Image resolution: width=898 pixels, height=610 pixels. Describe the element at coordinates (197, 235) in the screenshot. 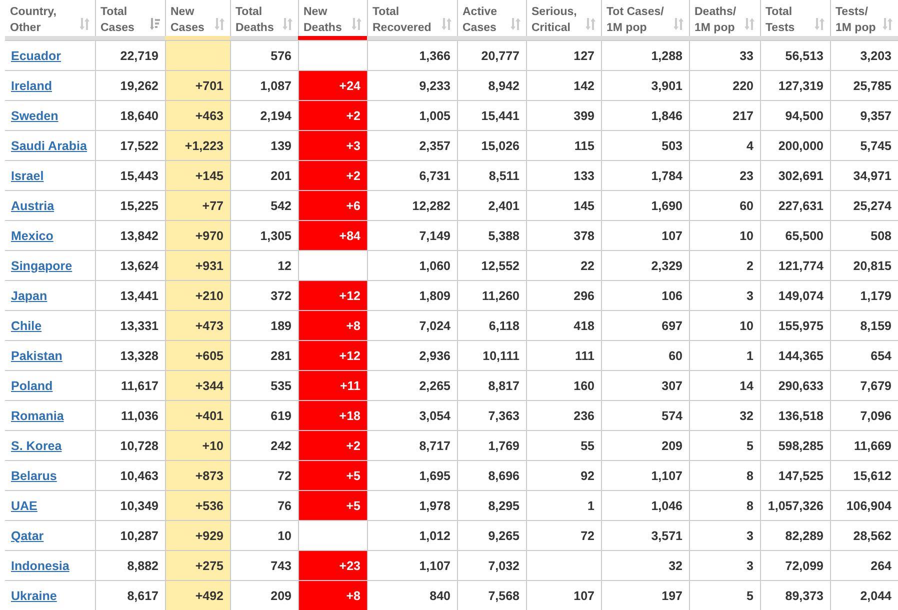

I see `new-cases-cell: +970` at that location.